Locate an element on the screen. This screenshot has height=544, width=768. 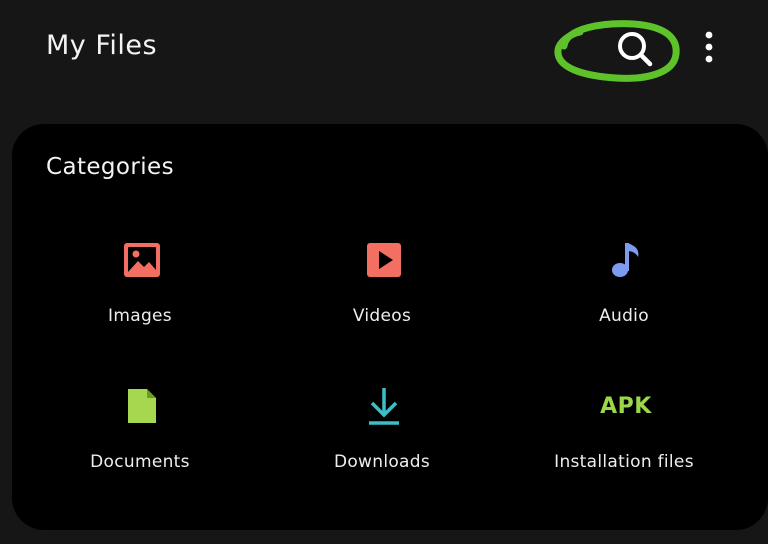
category-downloads: Downloads is located at coordinates (382, 446).